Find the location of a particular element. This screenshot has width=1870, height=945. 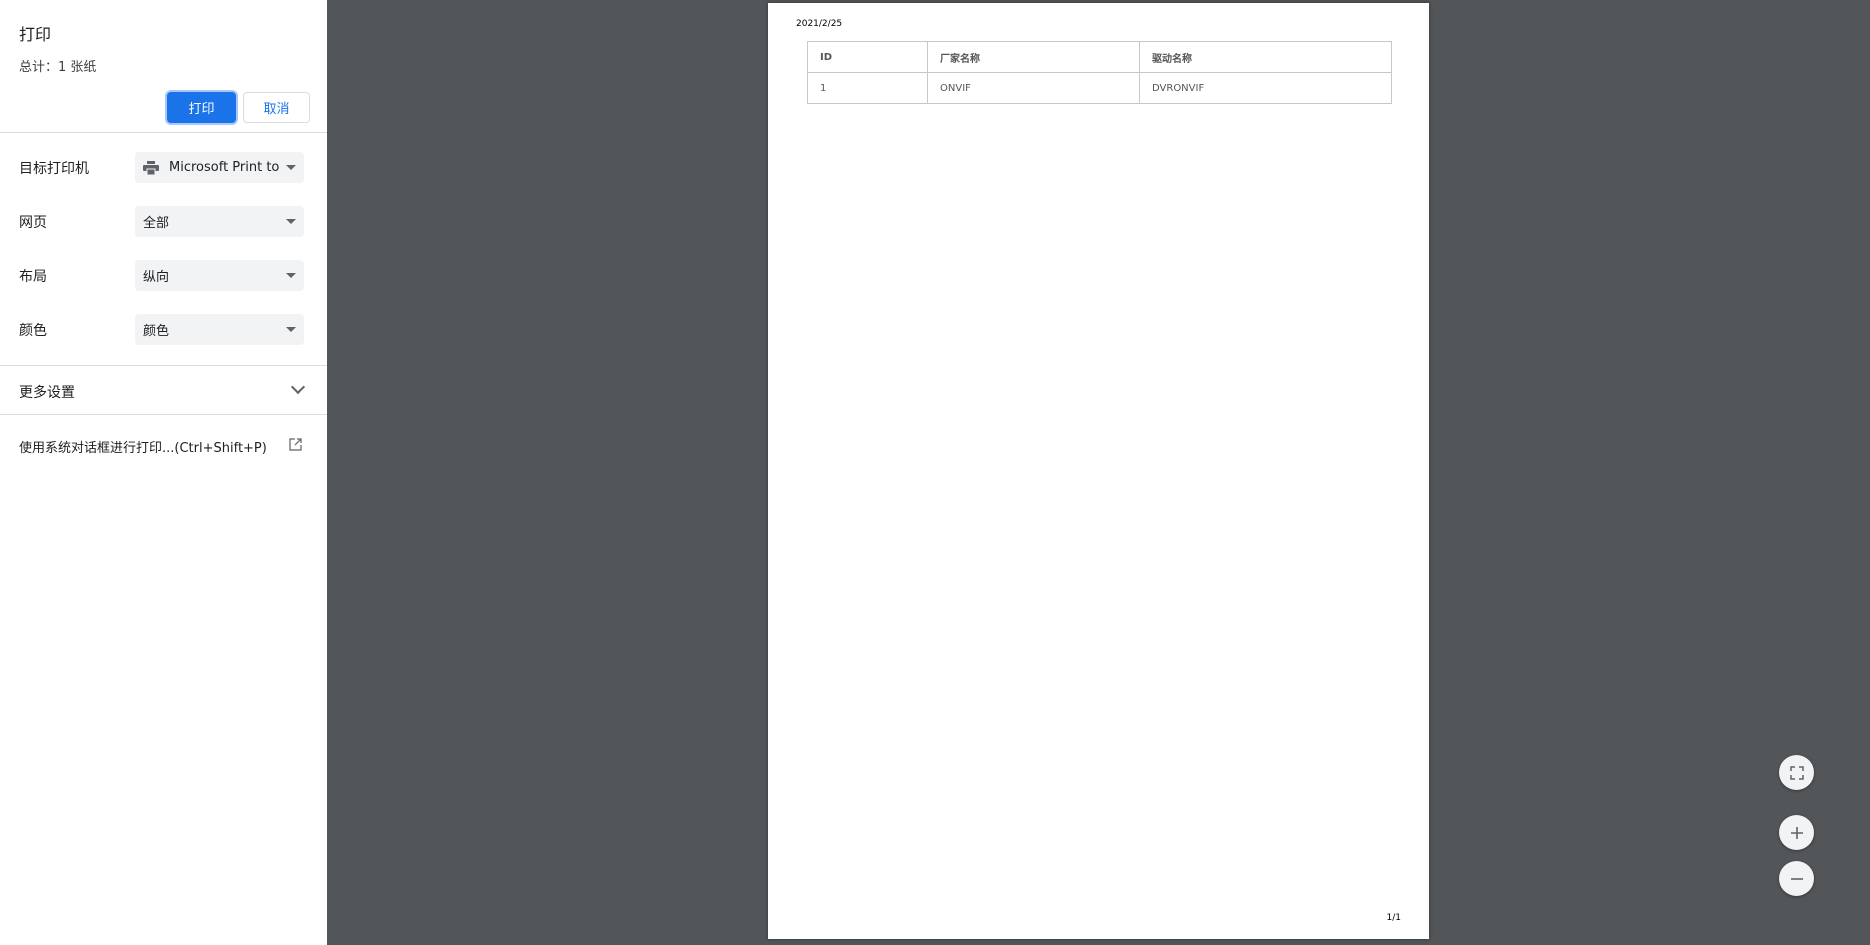

plus-icon is located at coordinates (1797, 833).